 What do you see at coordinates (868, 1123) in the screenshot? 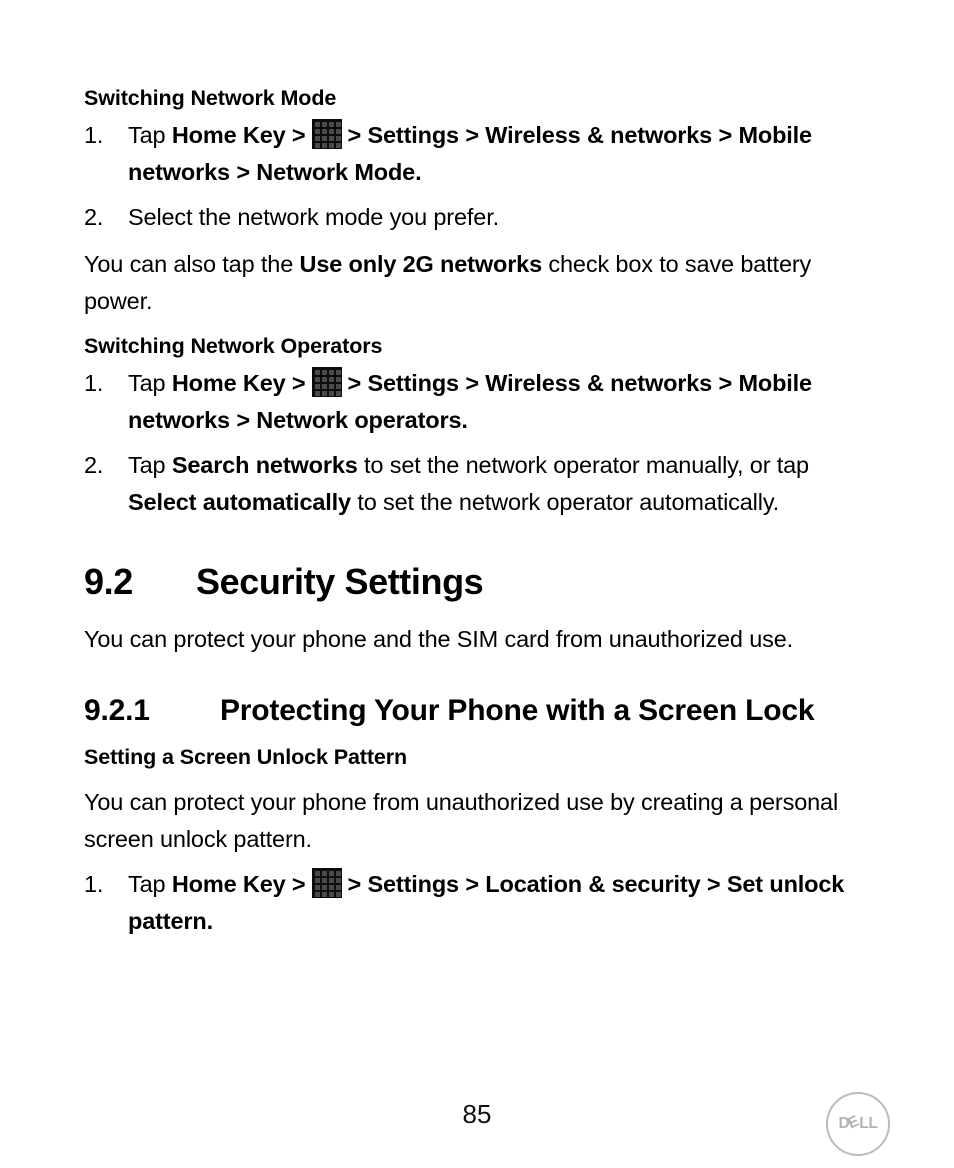
I see `dell-logo-letters-ll: LL` at bounding box center [868, 1123].